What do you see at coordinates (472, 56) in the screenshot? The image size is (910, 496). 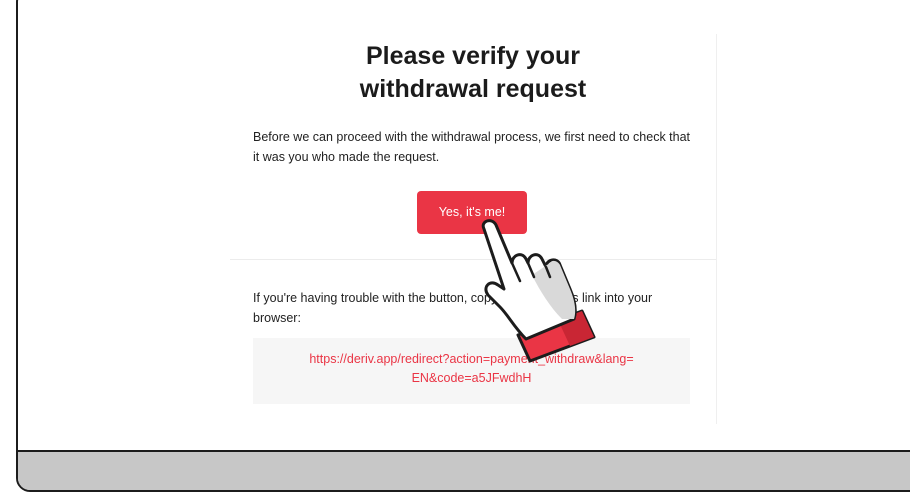 I see `email-title-line-1: Please verify your` at bounding box center [472, 56].